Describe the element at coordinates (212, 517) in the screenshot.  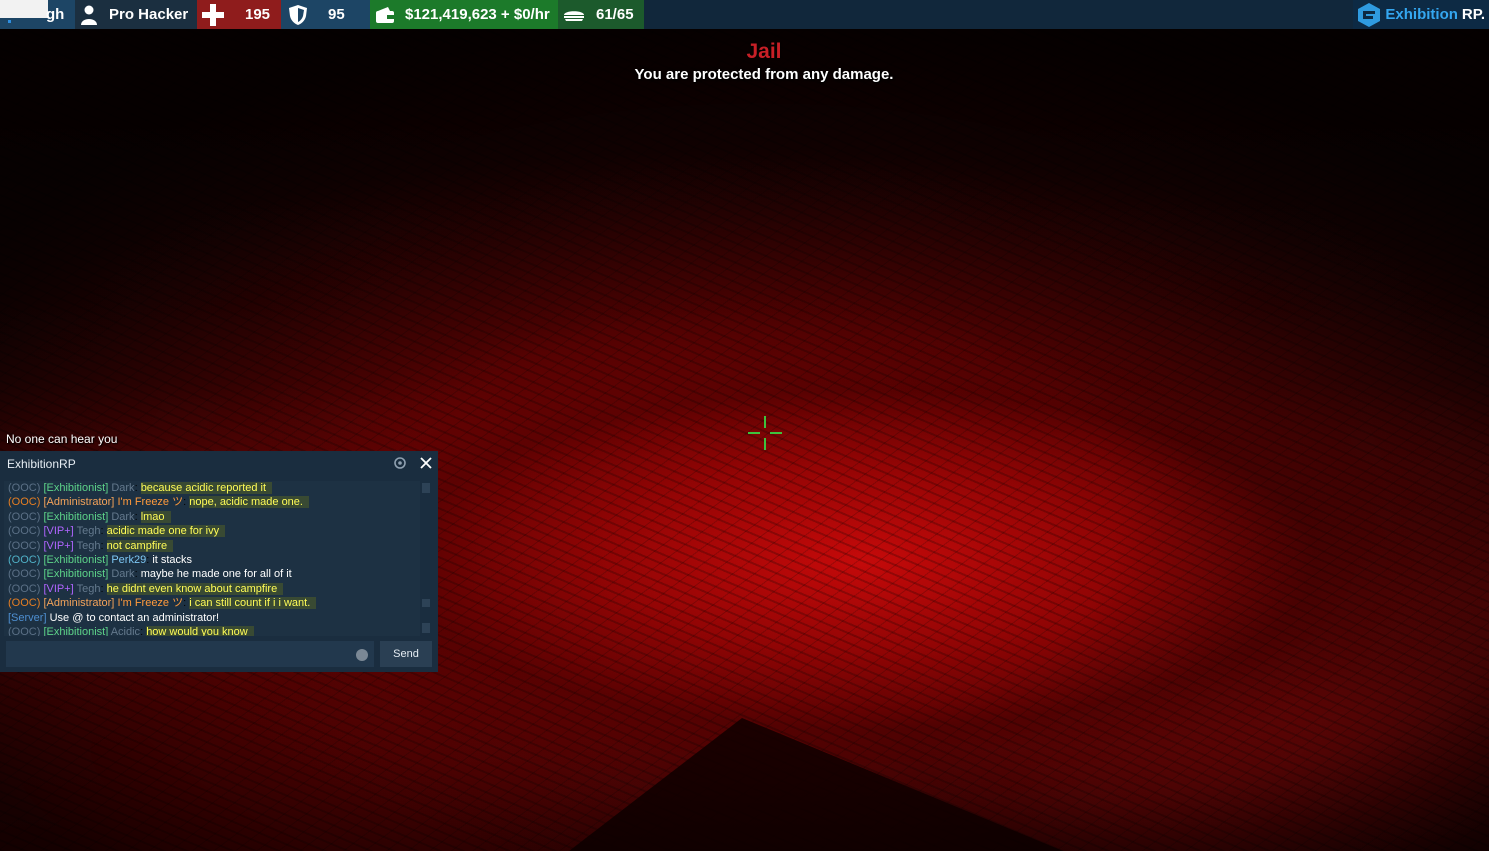
I see `chat-line: (OOC) [Exhibitionist] Dark: lmao` at that location.